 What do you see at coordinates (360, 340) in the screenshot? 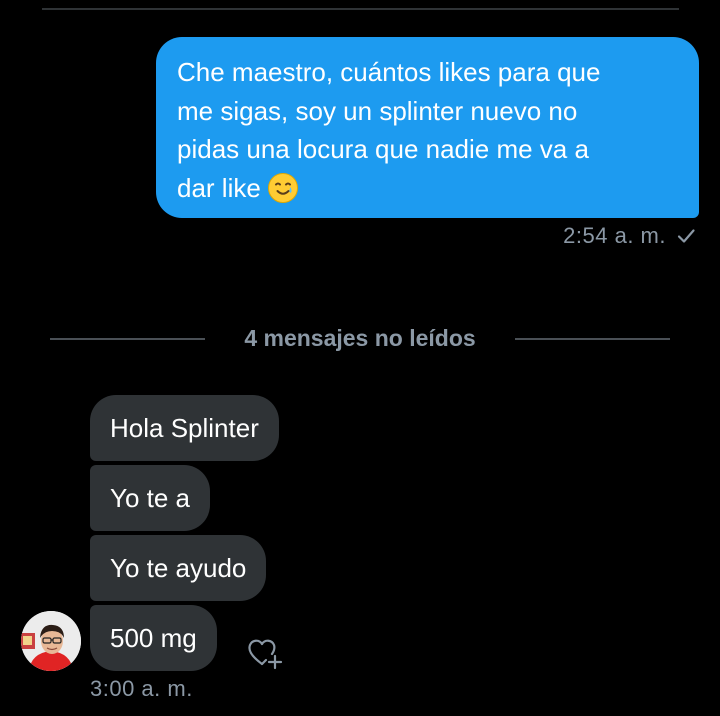
I see `unread-divider: 4 mensajes no leídos` at bounding box center [360, 340].